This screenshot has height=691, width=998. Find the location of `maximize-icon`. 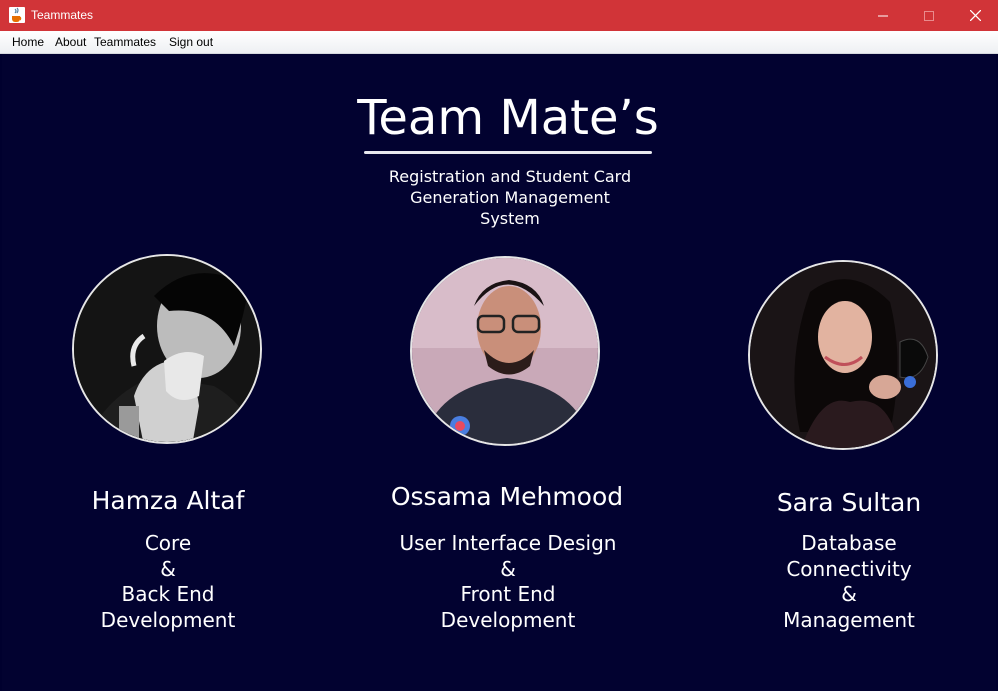

maximize-icon is located at coordinates (929, 15).